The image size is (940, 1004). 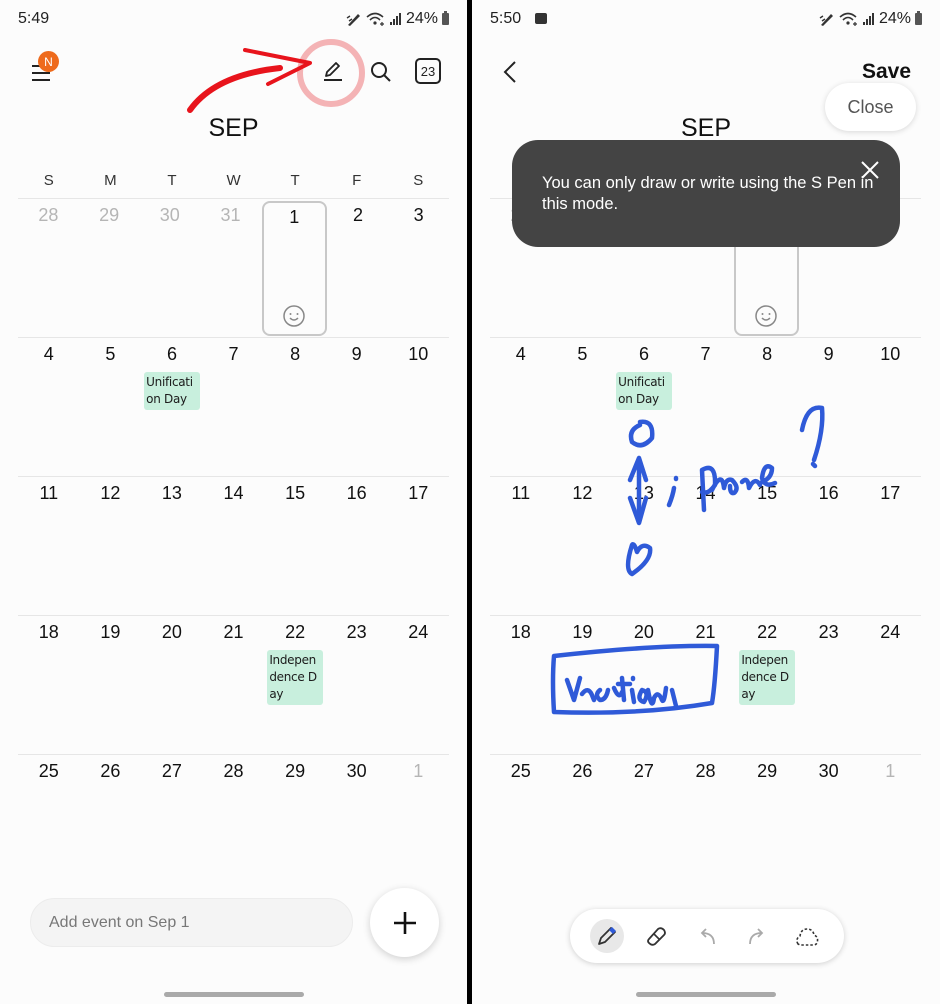 I want to click on day-cell: 2, so click(x=358, y=268).